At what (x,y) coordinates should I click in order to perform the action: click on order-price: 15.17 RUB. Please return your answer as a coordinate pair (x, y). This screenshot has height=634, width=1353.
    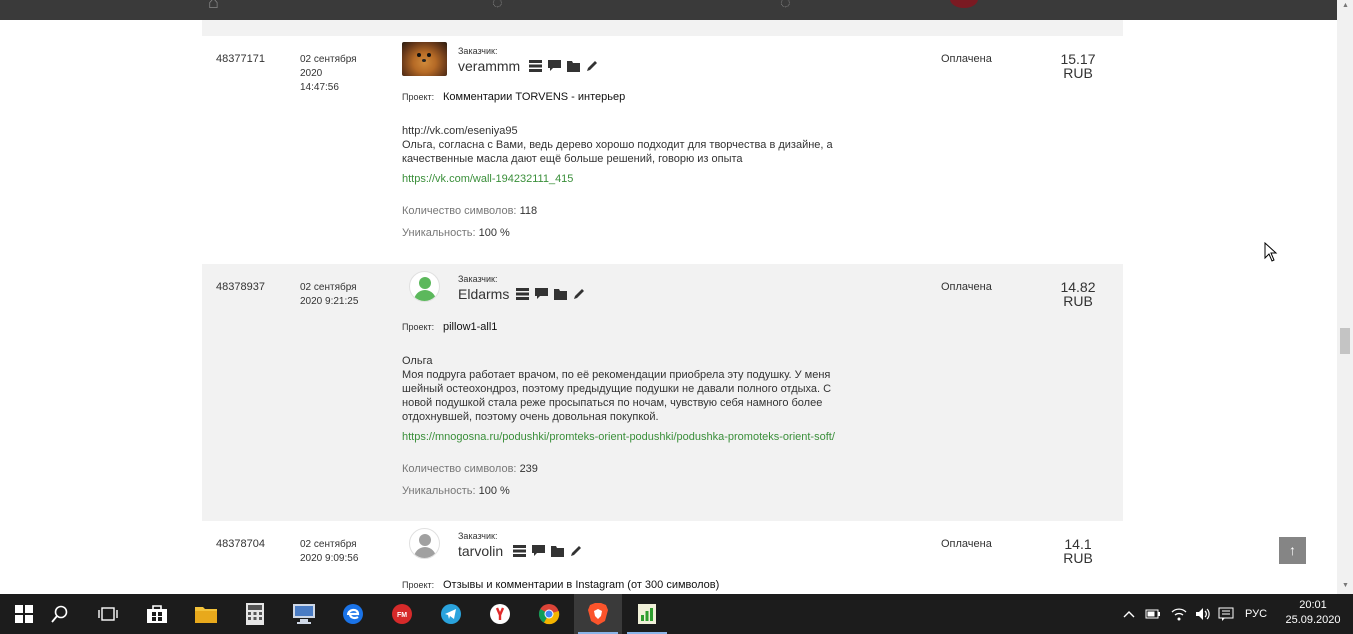
    Looking at the image, I should click on (1078, 66).